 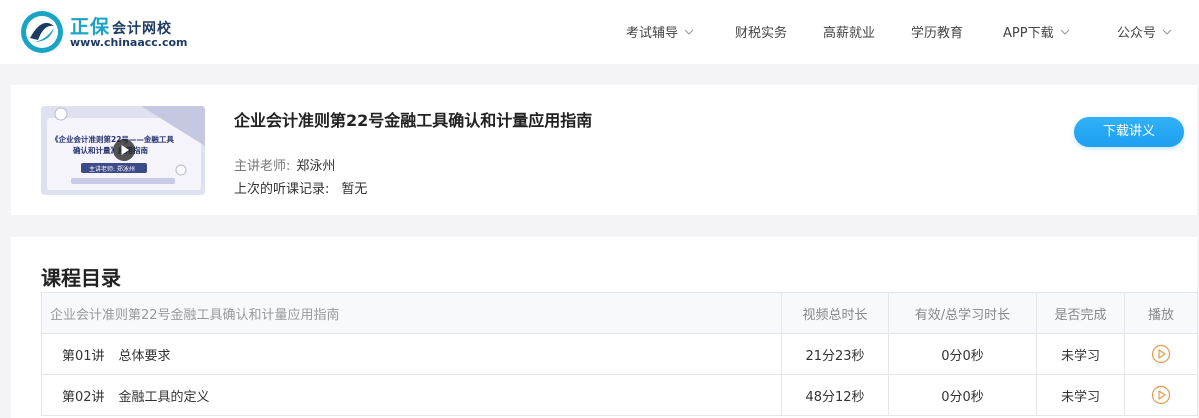 What do you see at coordinates (112, 169) in the screenshot?
I see `thumbnail-teacher-tag: 主讲老师: 郑泳州` at bounding box center [112, 169].